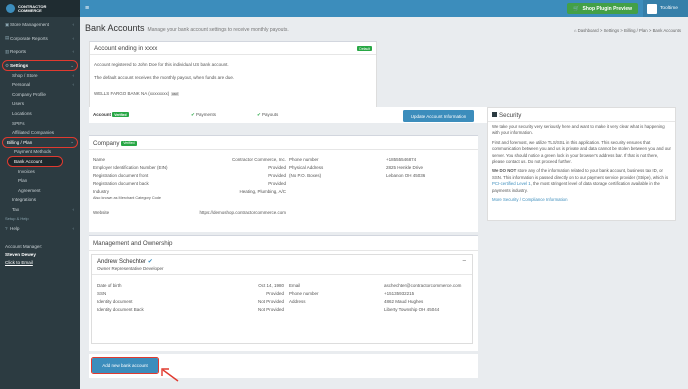  Describe the element at coordinates (582, 200) in the screenshot. I see `security-compliance-link: More Security / Compliance Information` at that location.